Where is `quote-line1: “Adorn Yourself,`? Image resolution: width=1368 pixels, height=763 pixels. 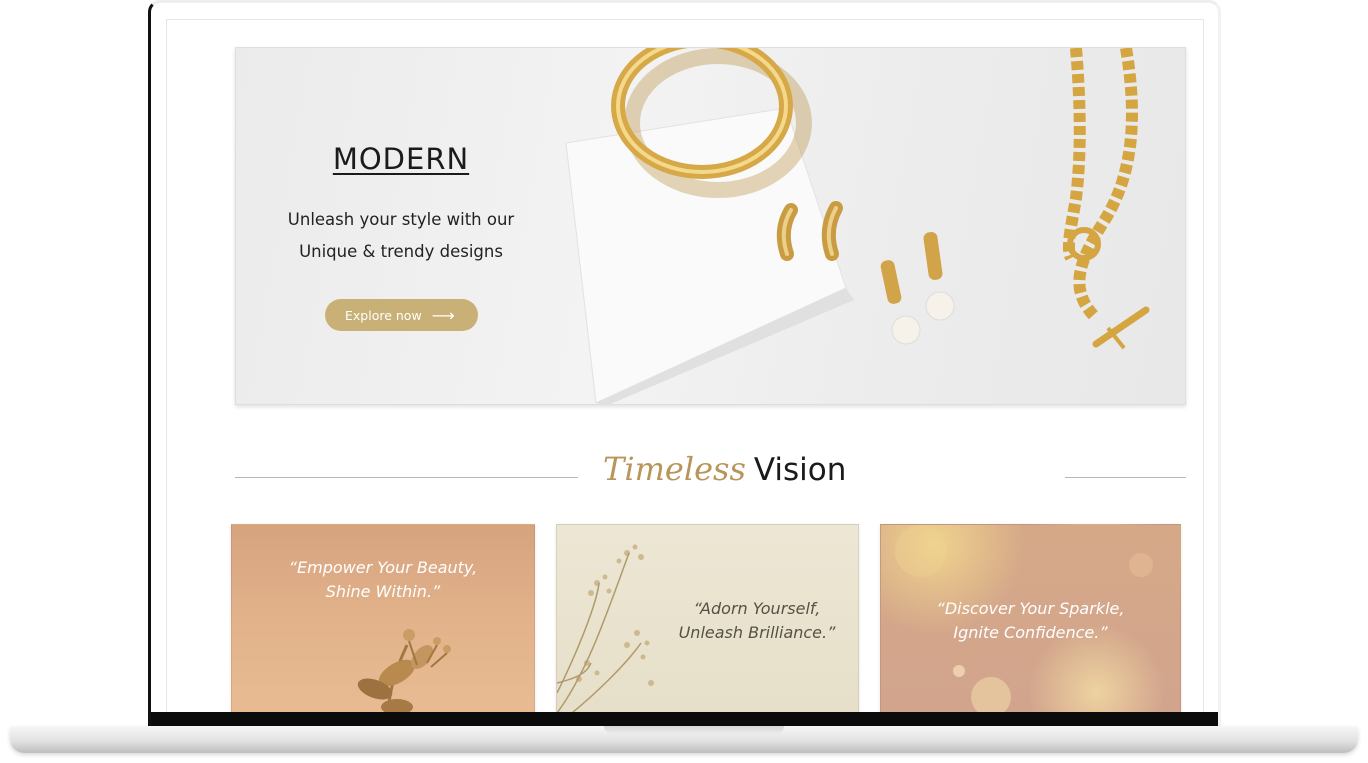
quote-line1: “Adorn Yourself, is located at coordinates (757, 608).